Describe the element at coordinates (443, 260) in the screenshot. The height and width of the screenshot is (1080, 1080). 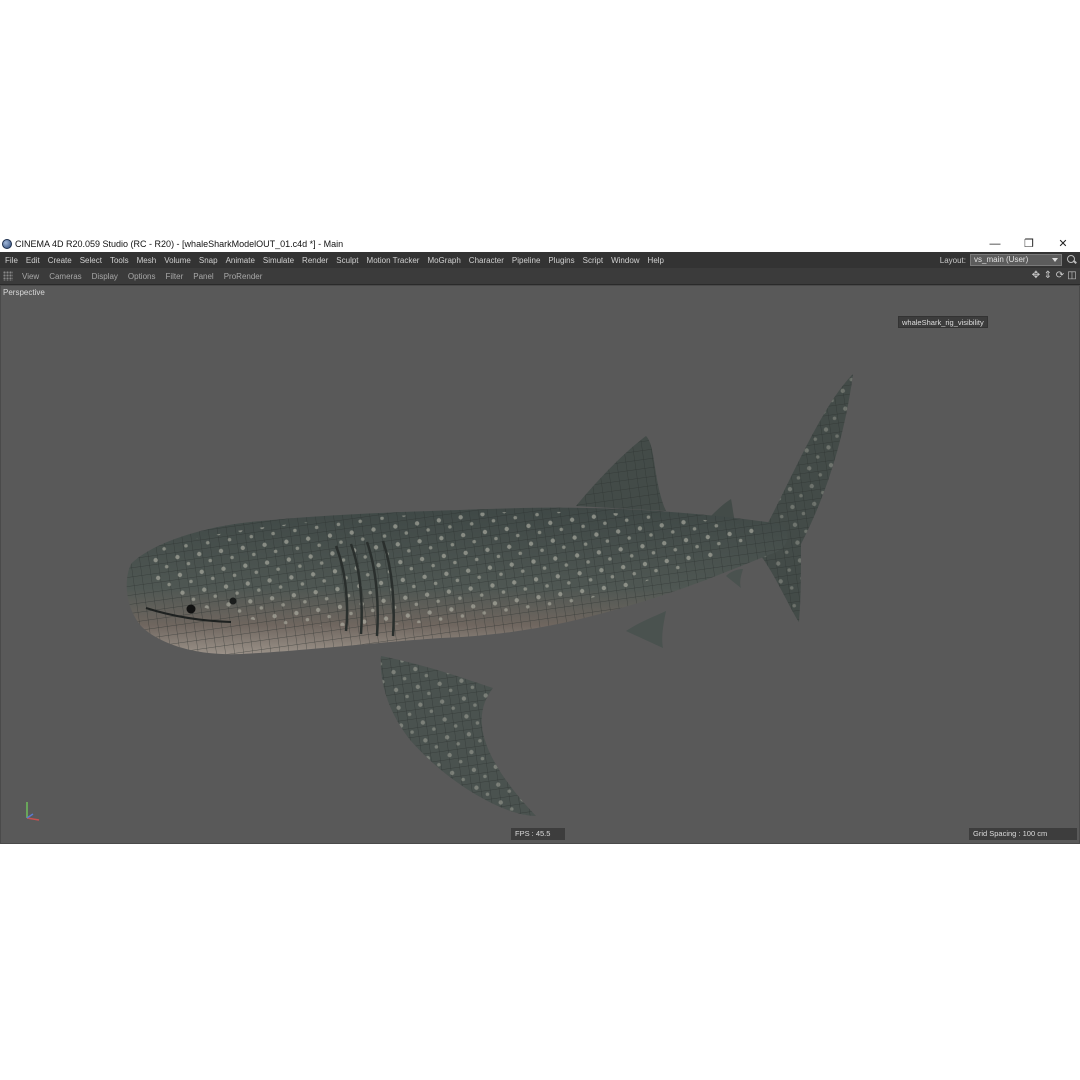
I see `menu-mograph: MoGraph` at that location.